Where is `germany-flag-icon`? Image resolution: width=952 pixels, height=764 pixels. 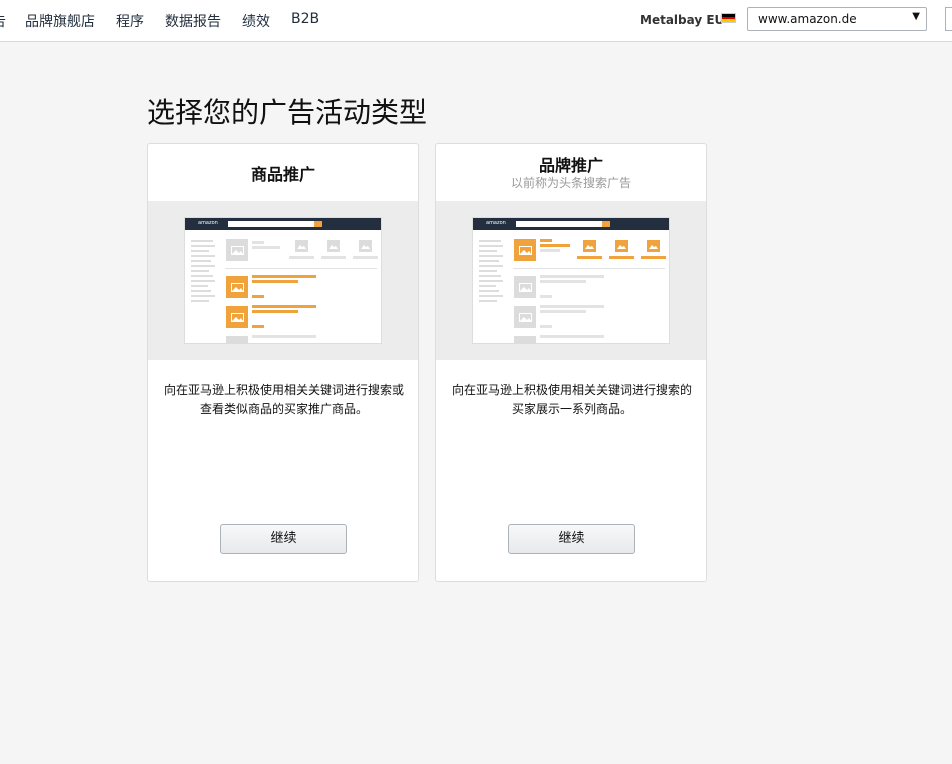 germany-flag-icon is located at coordinates (728, 18).